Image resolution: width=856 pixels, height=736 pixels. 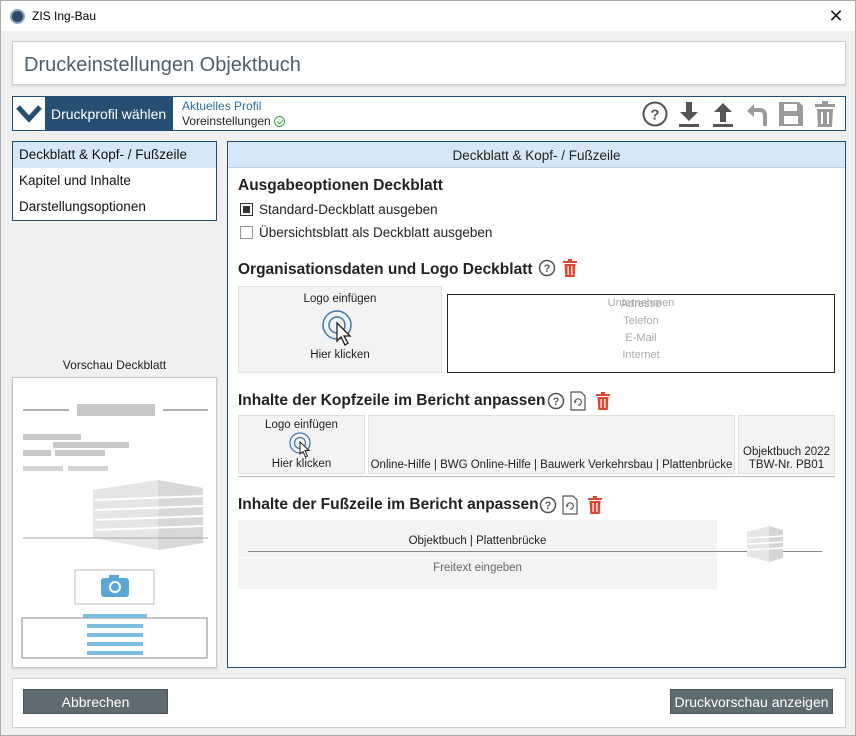 What do you see at coordinates (757, 114) in the screenshot?
I see `undo-icon` at bounding box center [757, 114].